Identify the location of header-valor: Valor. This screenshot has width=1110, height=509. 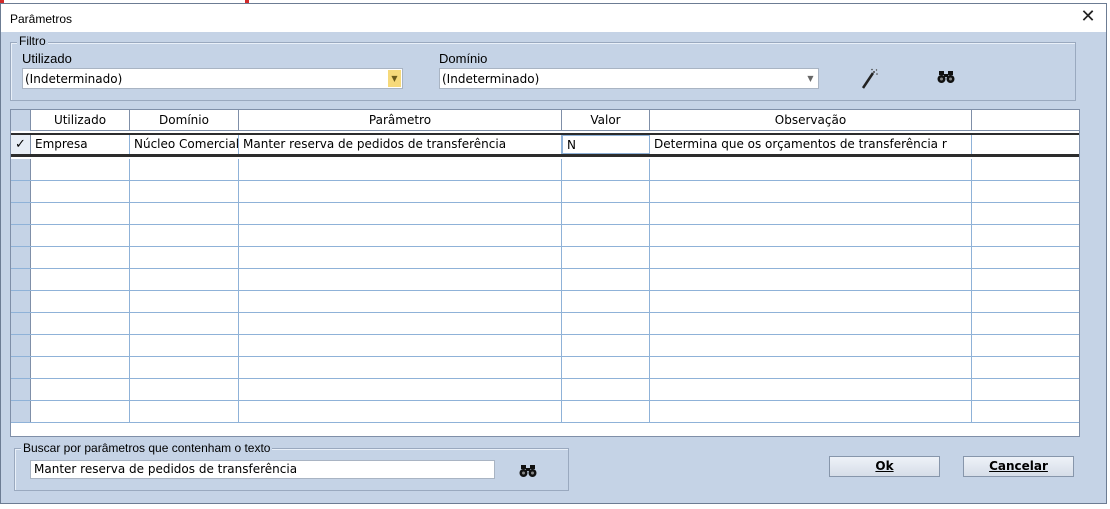
(606, 120).